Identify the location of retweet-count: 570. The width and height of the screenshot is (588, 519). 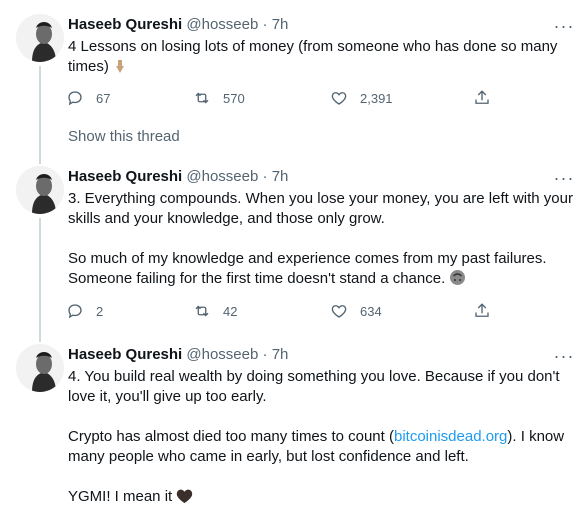
(234, 98).